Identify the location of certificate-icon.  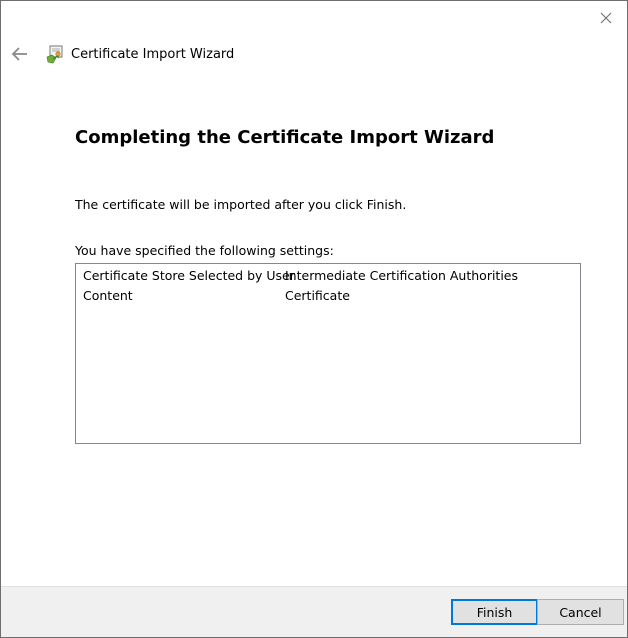
(54, 54).